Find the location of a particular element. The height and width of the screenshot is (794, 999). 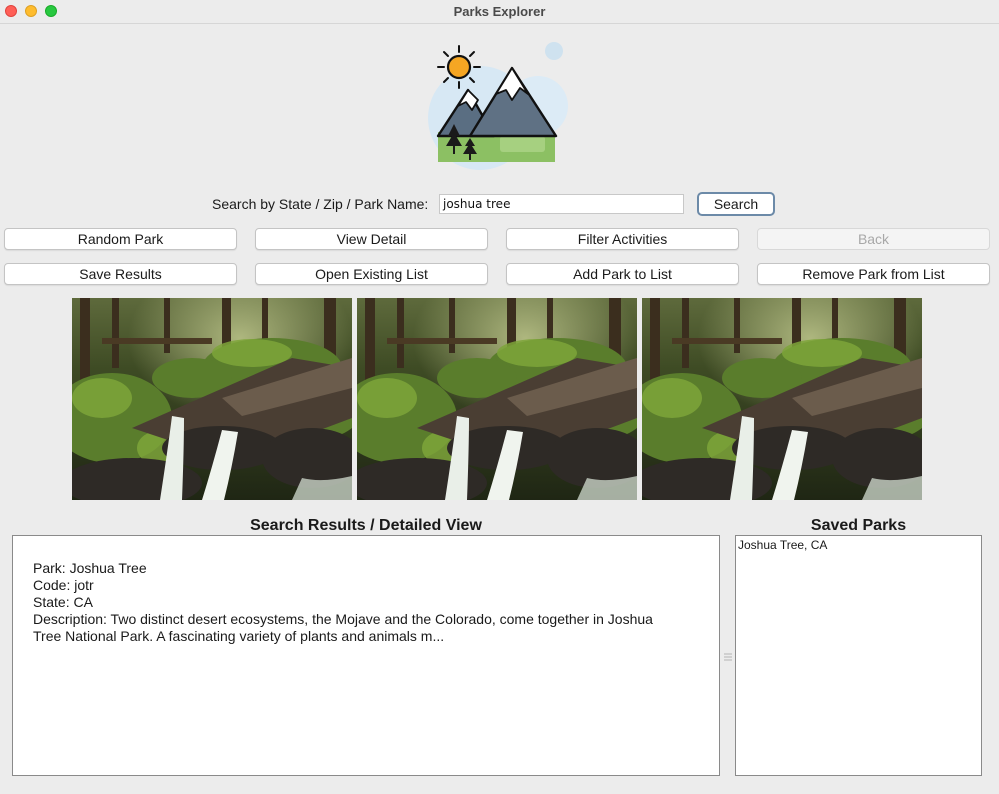

search-label: Search by State / Zip / Park Name: is located at coordinates (320, 204).